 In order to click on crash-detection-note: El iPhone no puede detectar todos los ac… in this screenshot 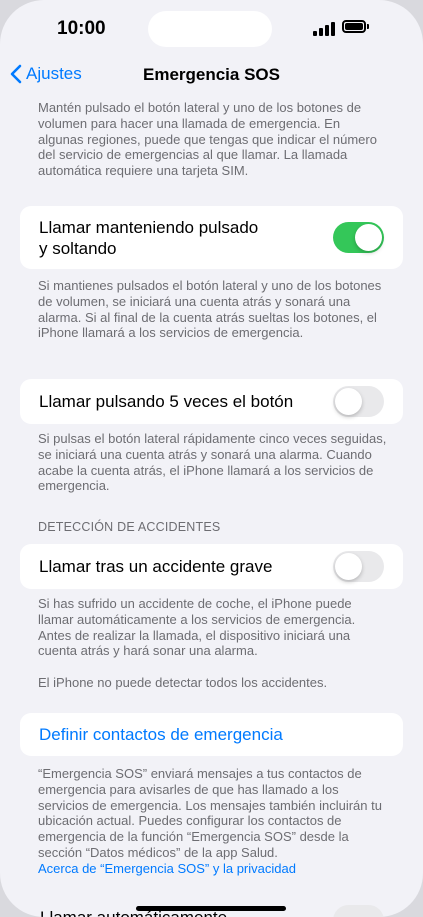, I will do `click(183, 682)`.